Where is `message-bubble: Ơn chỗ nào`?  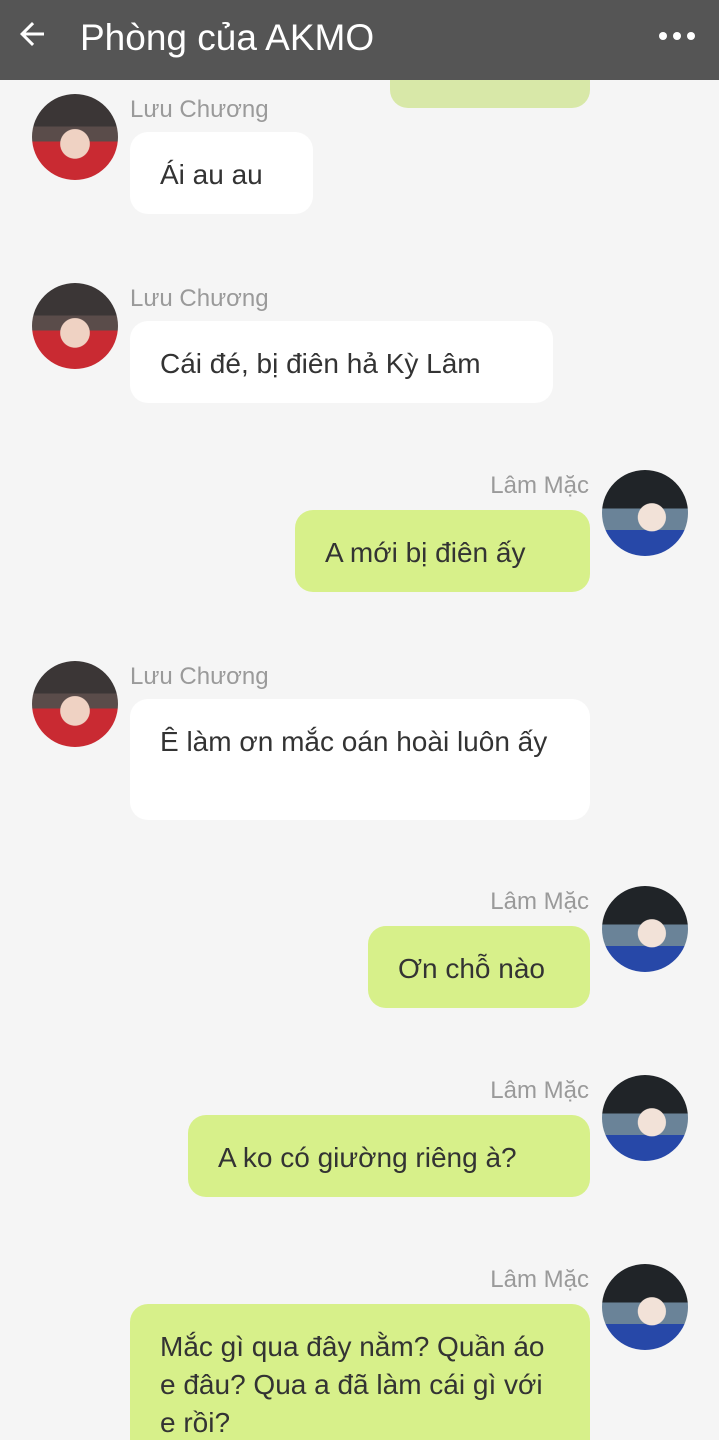
message-bubble: Ơn chỗ nào is located at coordinates (479, 967).